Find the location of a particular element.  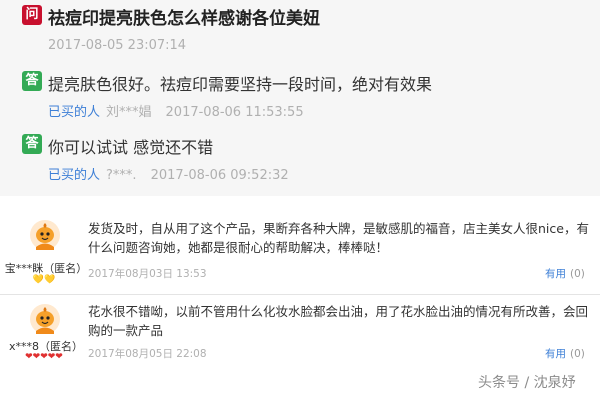

answer-time: 2017-08-06 11:53:55 is located at coordinates (234, 112).